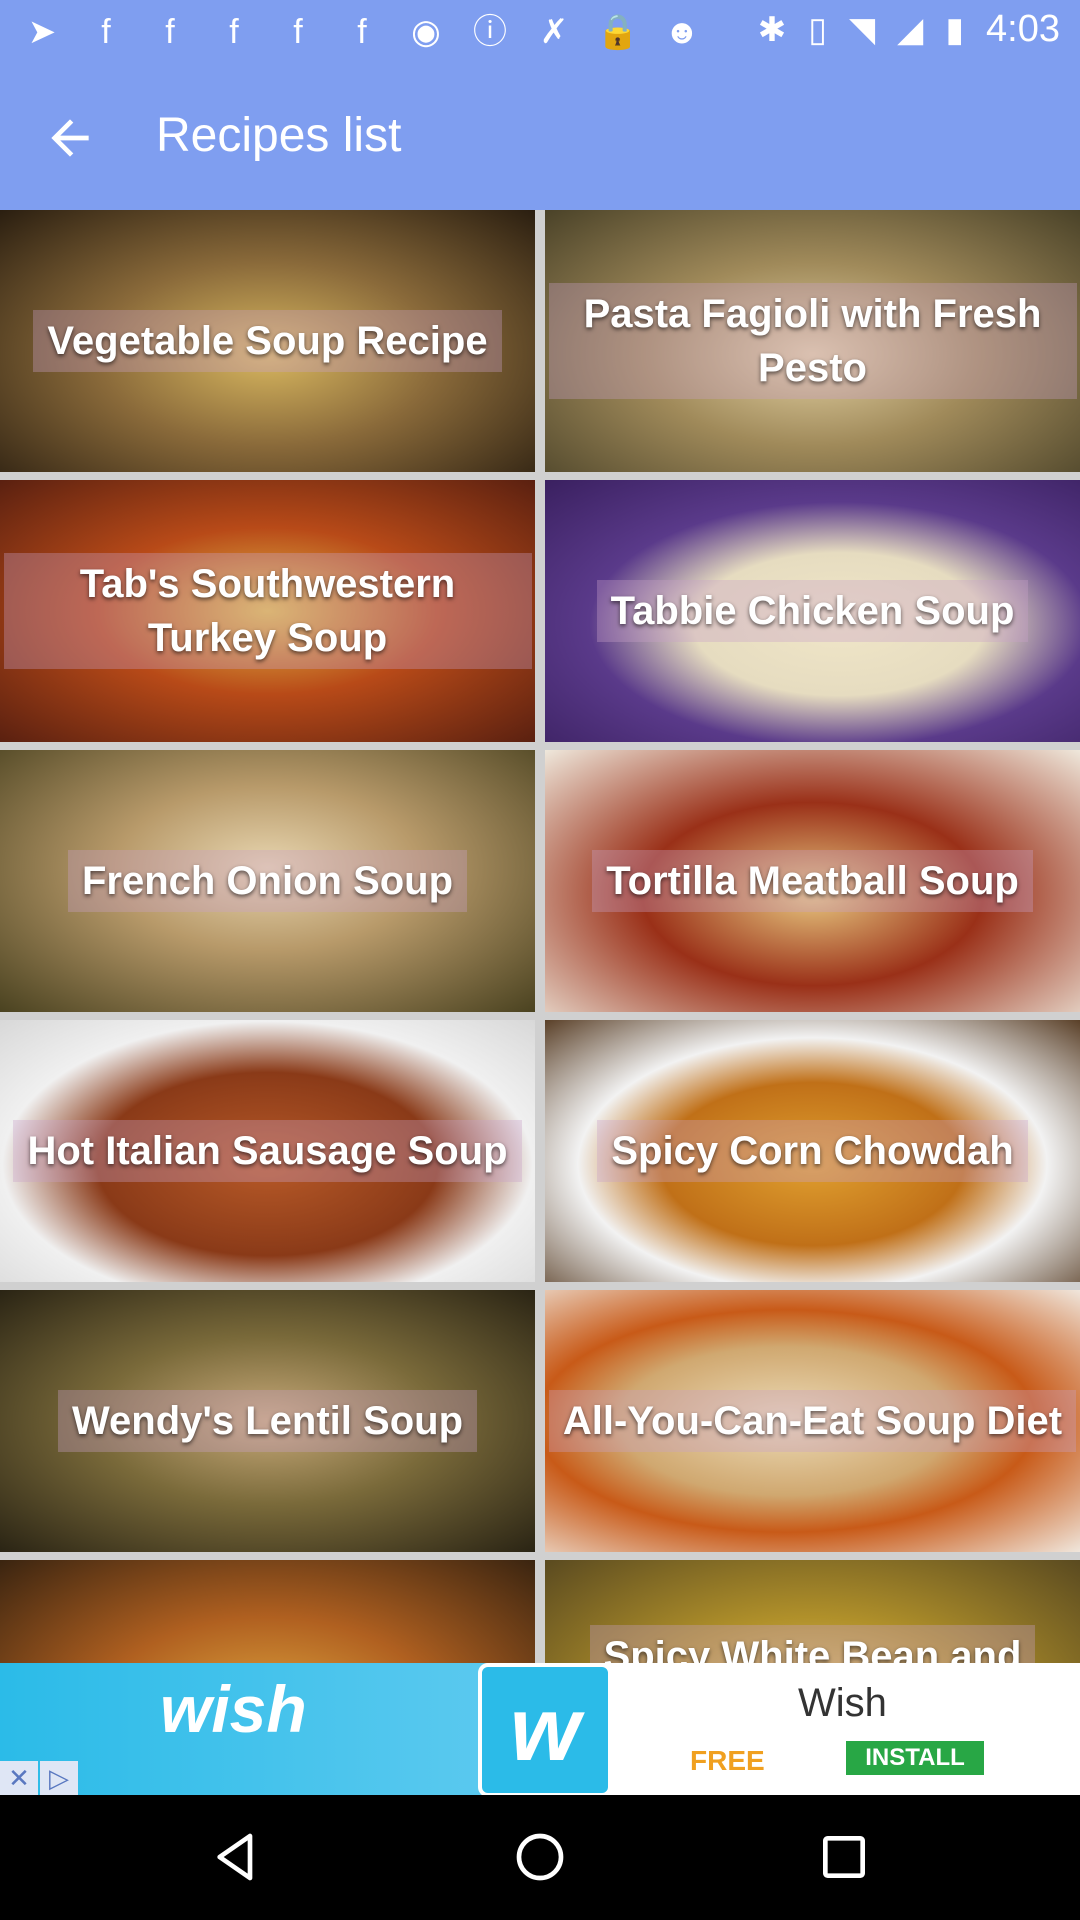 The width and height of the screenshot is (1080, 1920). I want to click on back-button, so click(70, 138).